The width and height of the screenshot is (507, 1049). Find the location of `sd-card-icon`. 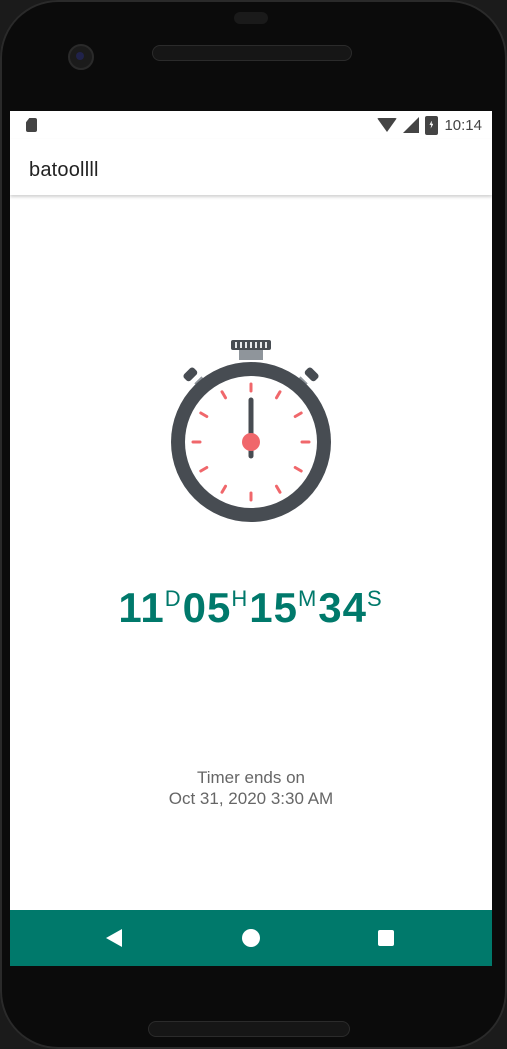

sd-card-icon is located at coordinates (31, 125).